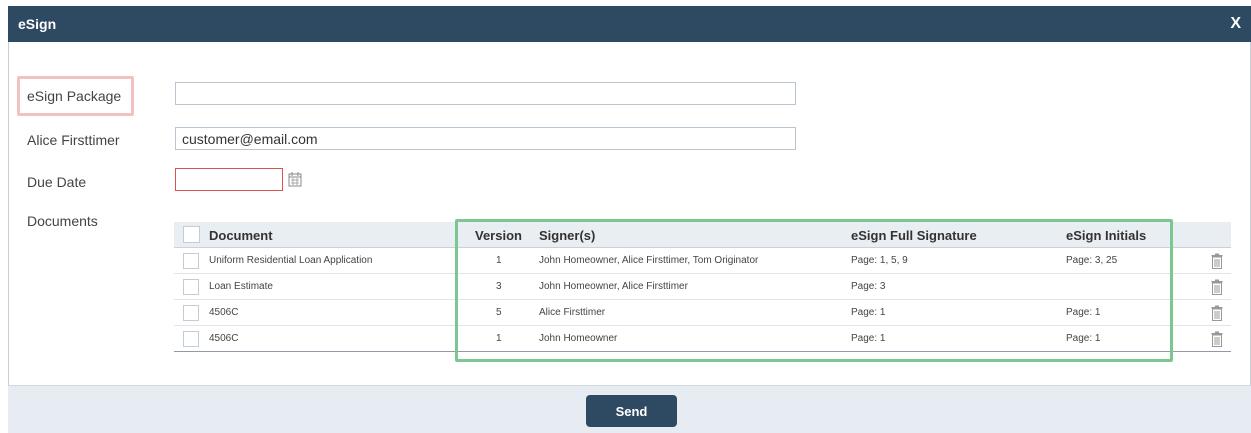 This screenshot has width=1251, height=433. Describe the element at coordinates (291, 260) in the screenshot. I see `cell-document: Uniform Residential Loan Application` at that location.